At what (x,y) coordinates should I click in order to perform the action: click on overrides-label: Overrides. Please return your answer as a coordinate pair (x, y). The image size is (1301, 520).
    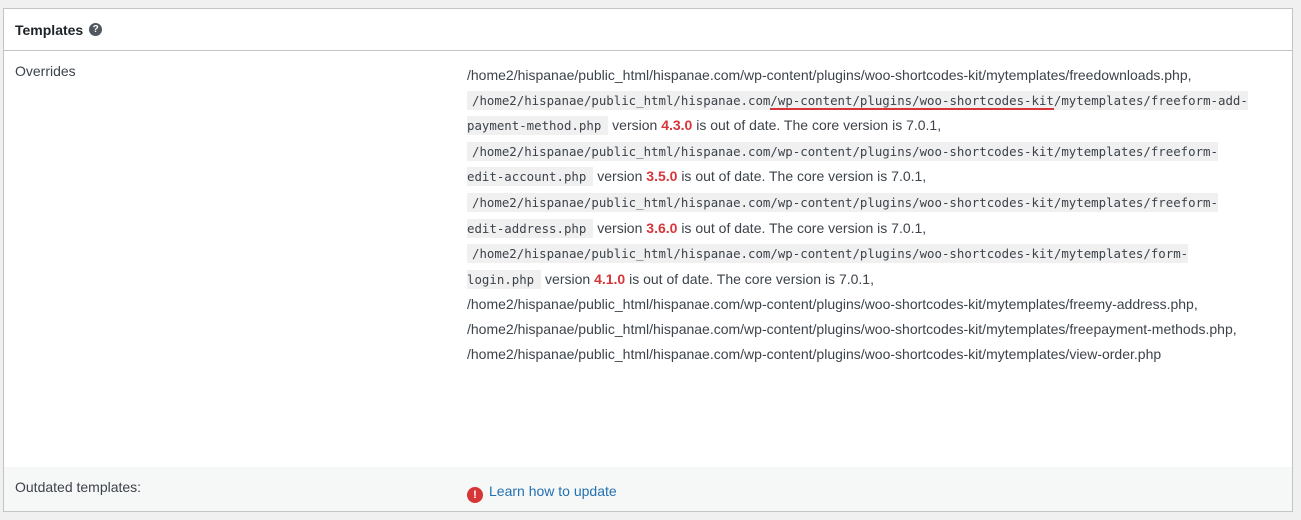
    Looking at the image, I should click on (45, 71).